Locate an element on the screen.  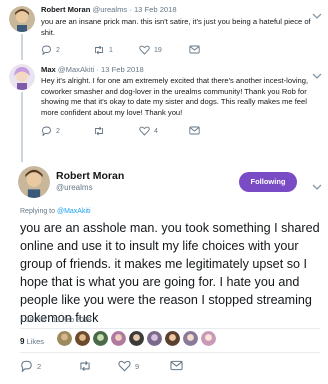
likes-label: Likes is located at coordinates (35, 341).